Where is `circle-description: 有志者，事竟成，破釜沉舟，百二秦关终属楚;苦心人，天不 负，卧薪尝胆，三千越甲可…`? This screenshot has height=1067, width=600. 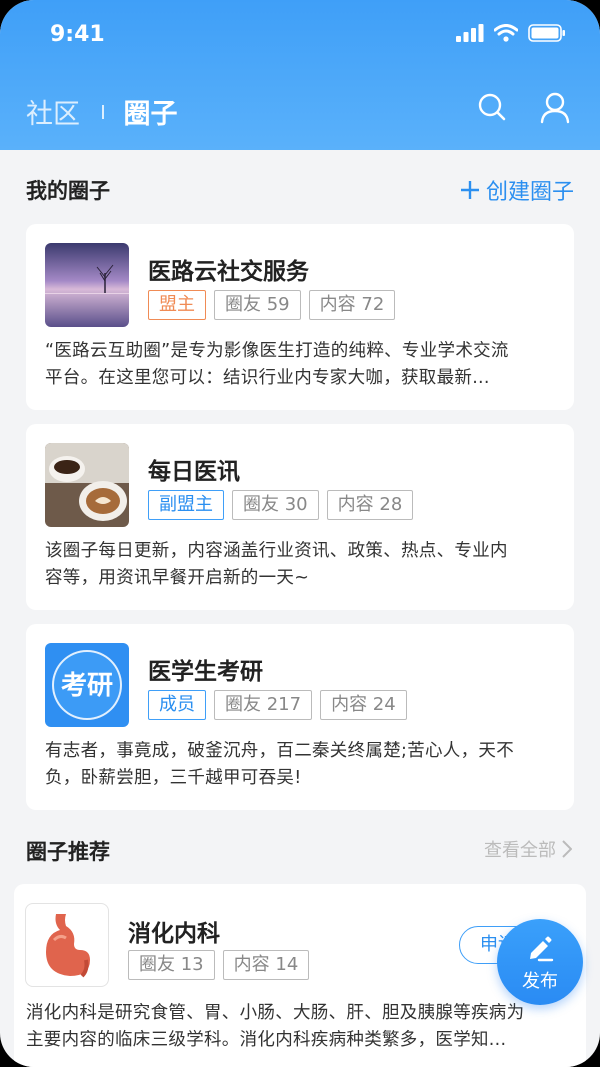
circle-description: 有志者，事竟成，破釜沉舟，百二秦关终属楚;苦心人，天不 负，卧薪尝胆，三千越甲可… is located at coordinates (302, 765).